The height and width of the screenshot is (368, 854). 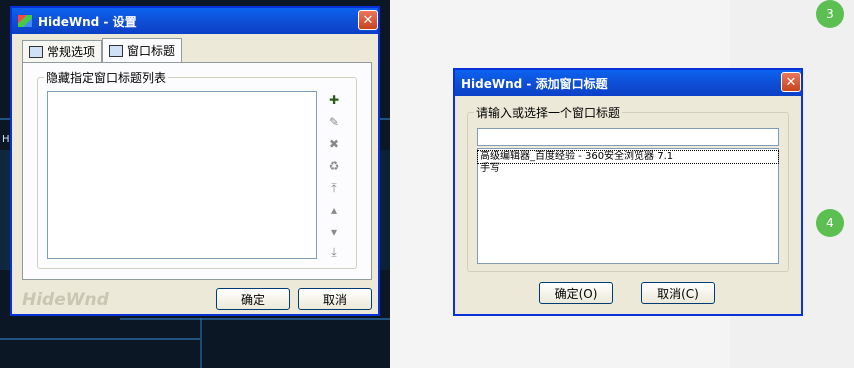 I want to click on tab-window-titles: 窗口标题, so click(x=142, y=50).